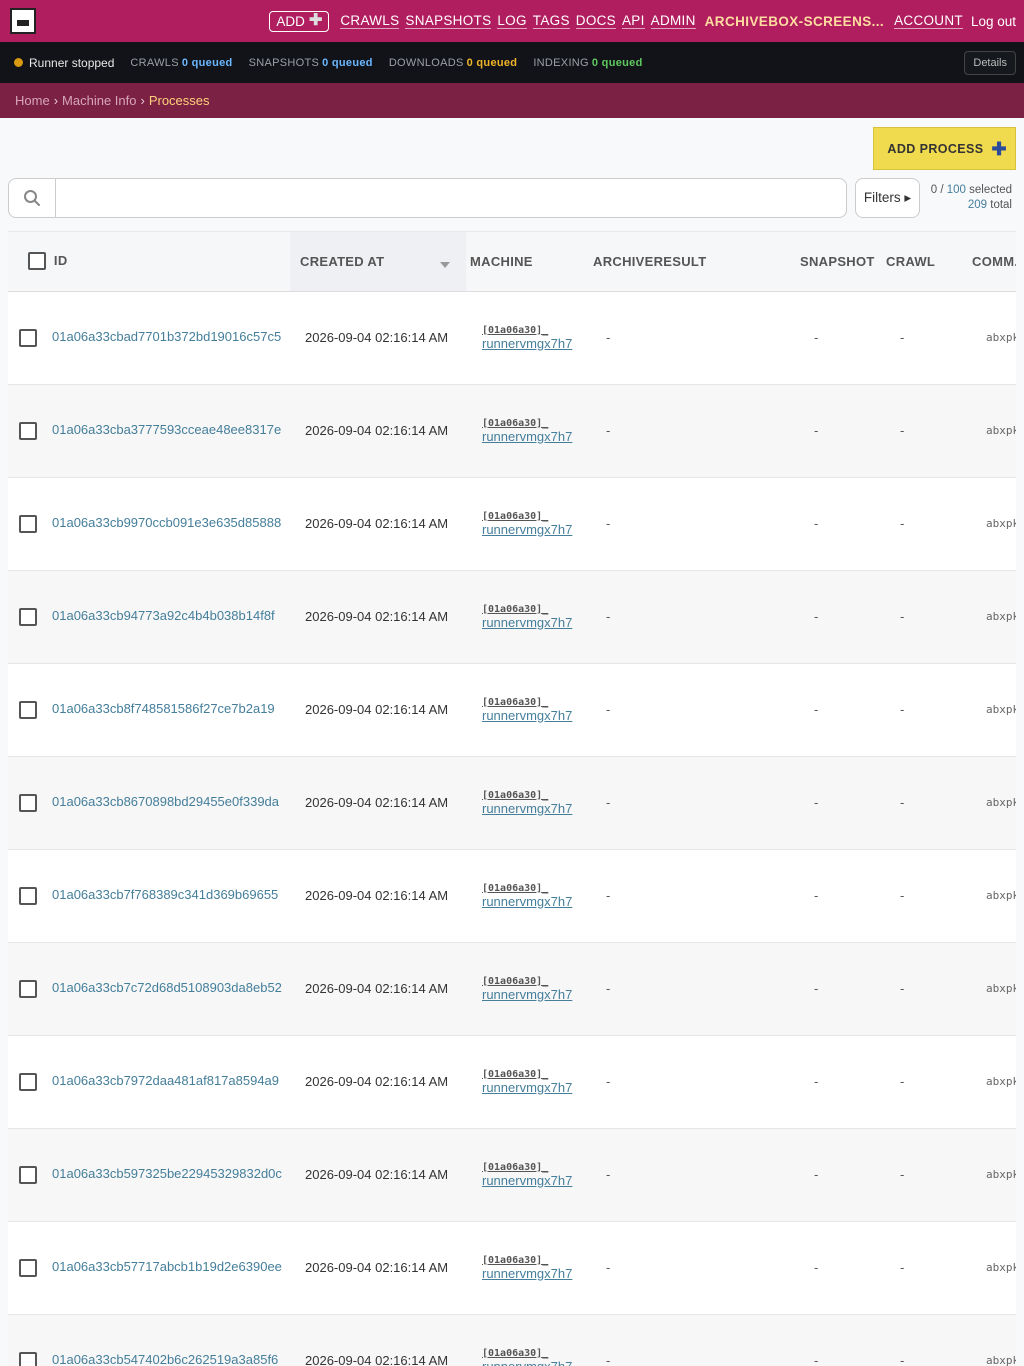 This screenshot has width=1024, height=1366. What do you see at coordinates (445, 265) in the screenshot?
I see `sort-descending-icon` at bounding box center [445, 265].